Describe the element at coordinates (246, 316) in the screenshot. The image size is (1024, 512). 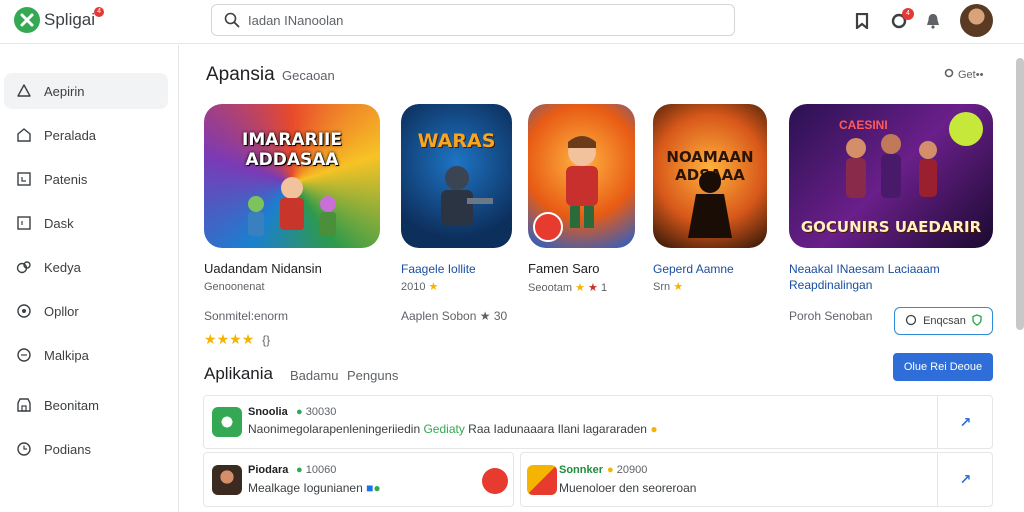
I see `section-sub-label: Sonmitel:enorm` at that location.